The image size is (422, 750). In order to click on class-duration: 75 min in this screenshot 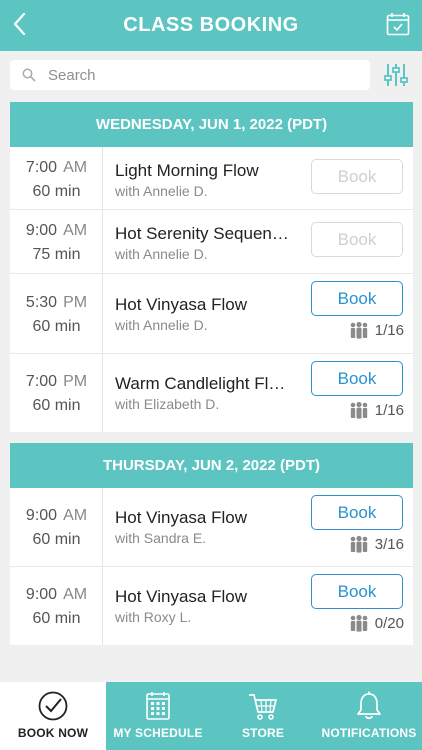, I will do `click(56, 254)`.